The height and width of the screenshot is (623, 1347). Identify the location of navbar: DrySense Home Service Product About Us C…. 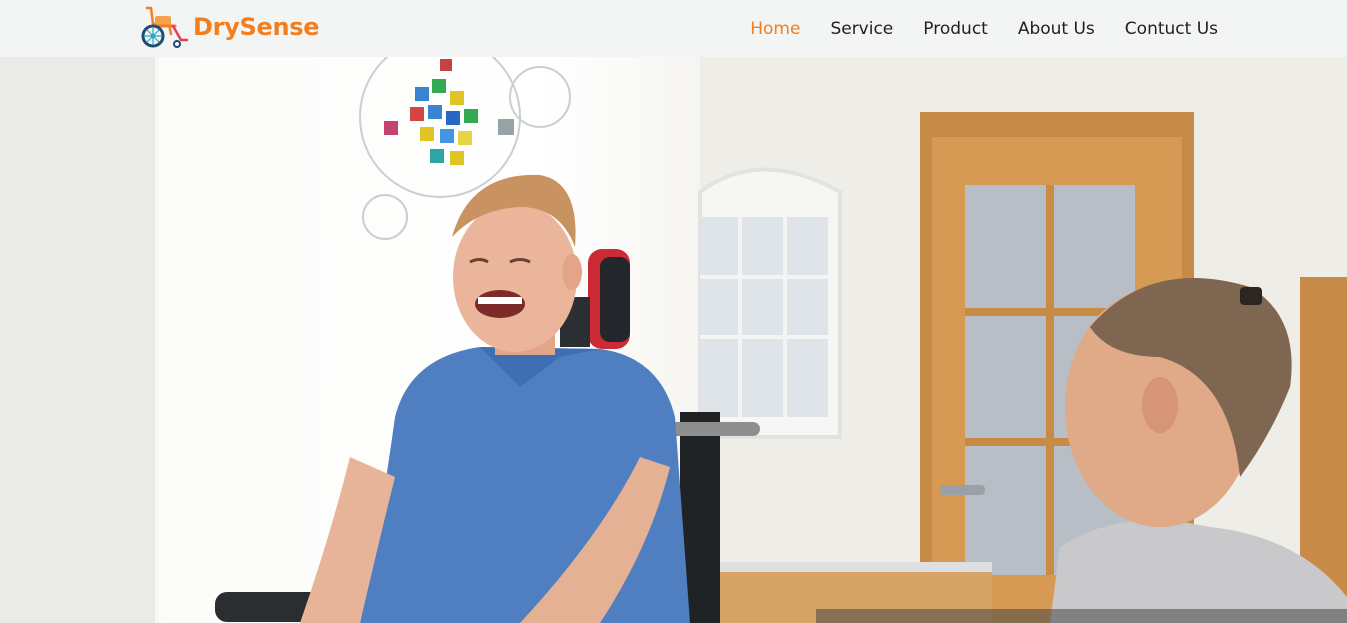
(673, 28).